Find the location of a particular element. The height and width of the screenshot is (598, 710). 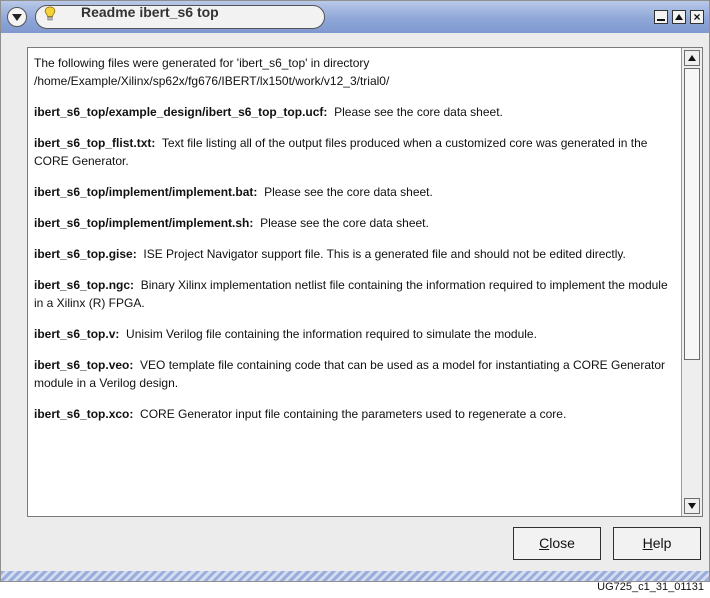

close-button: Close is located at coordinates (557, 543).